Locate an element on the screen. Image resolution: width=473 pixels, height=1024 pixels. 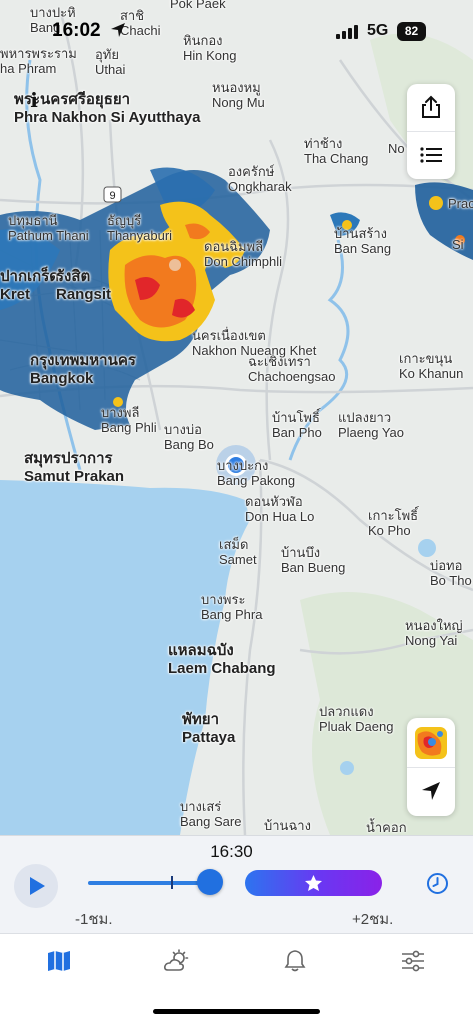
map-label-nongmu: หนองหมู Nong Mu is located at coordinates (238, 95).